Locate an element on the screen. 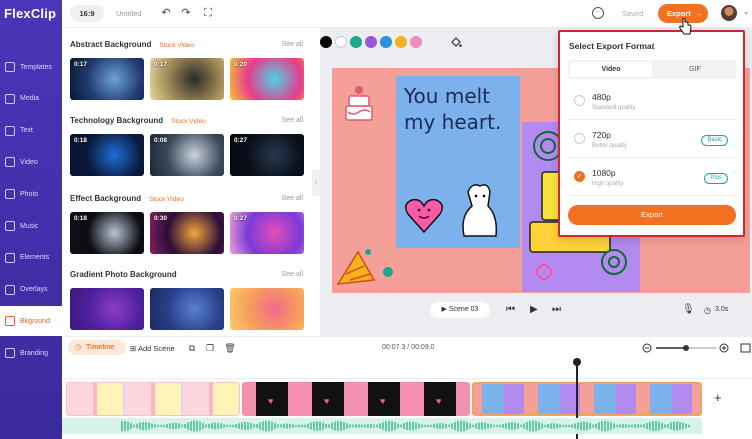  play-icon: ▶ is located at coordinates (534, 309).